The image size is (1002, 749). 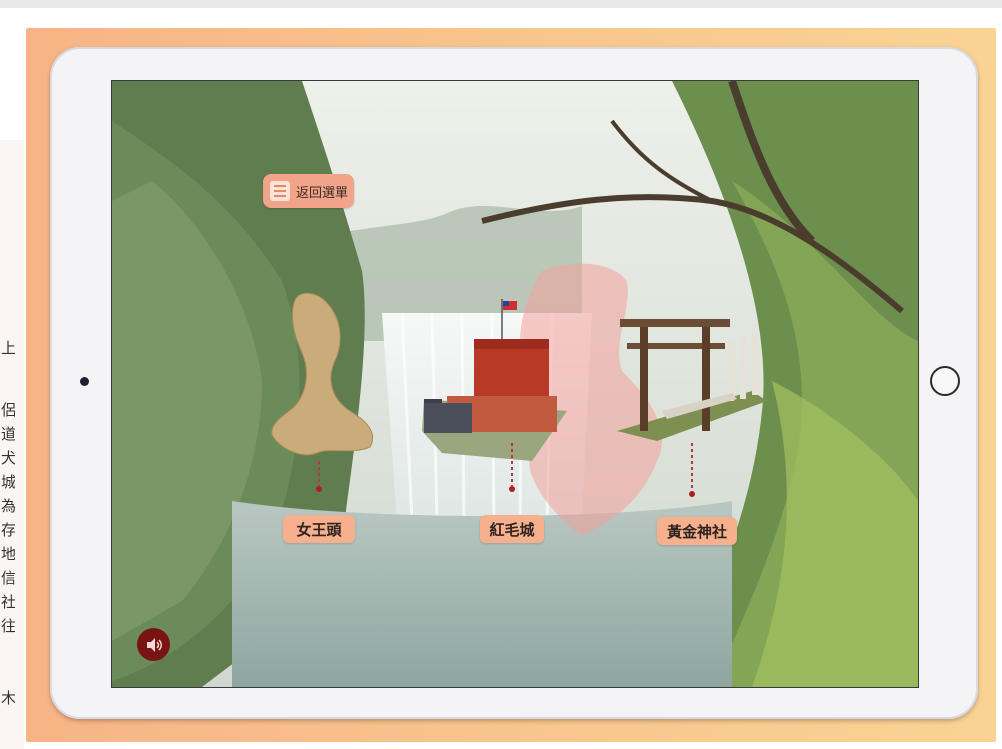 What do you see at coordinates (501, 4) in the screenshot?
I see `background-document-strip` at bounding box center [501, 4].